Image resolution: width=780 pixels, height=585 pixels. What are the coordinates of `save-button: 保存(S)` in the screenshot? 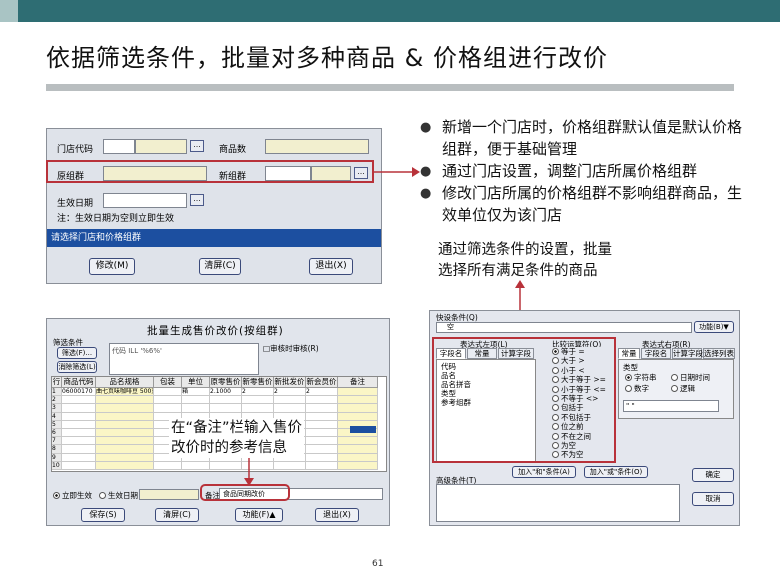 It's located at (103, 515).